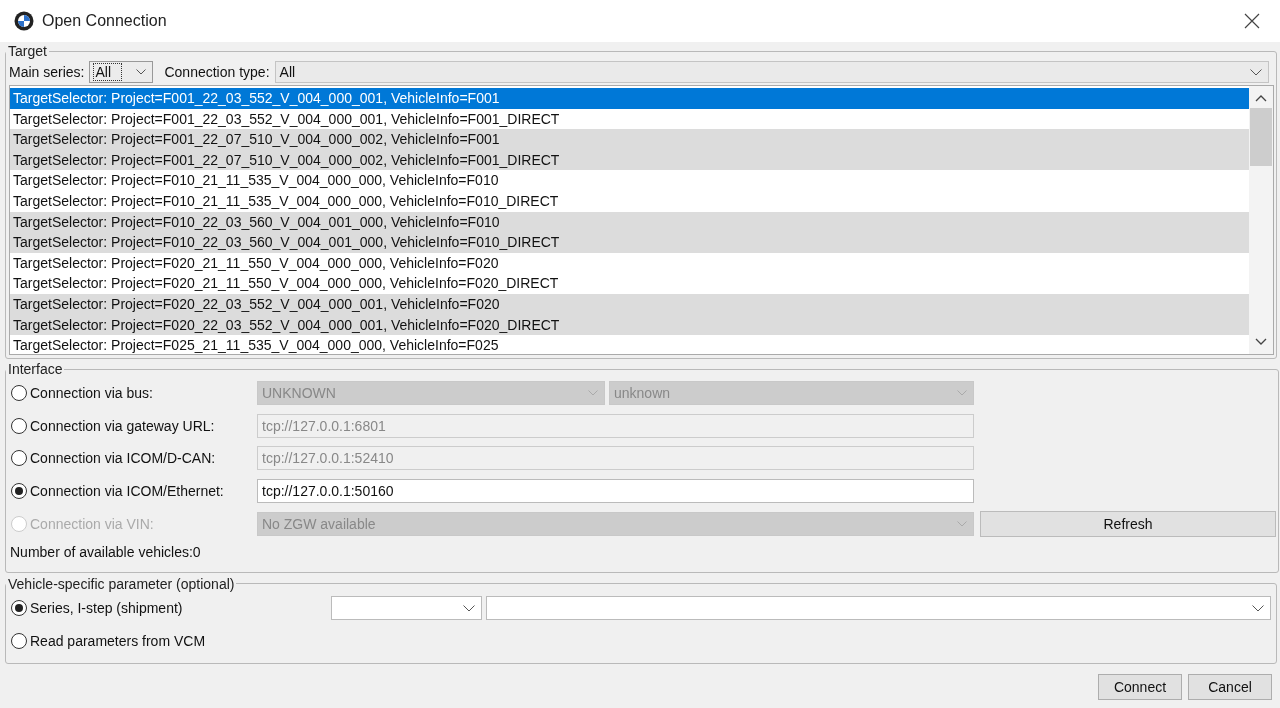 The width and height of the screenshot is (1280, 708). Describe the element at coordinates (27, 51) in the screenshot. I see `group-label: Target` at that location.